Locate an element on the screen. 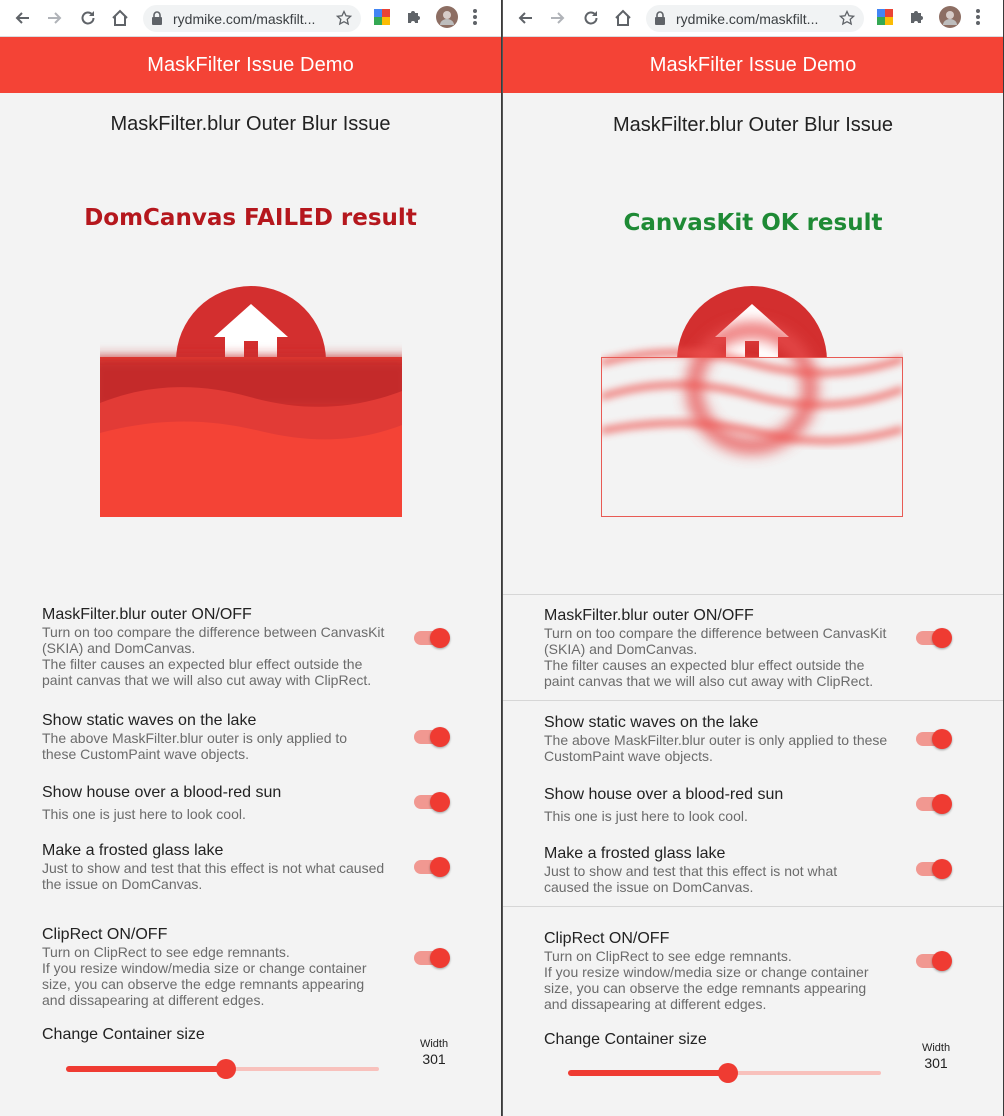 The width and height of the screenshot is (1004, 1116). result-label: DomCanvas FAILED result is located at coordinates (250, 218).